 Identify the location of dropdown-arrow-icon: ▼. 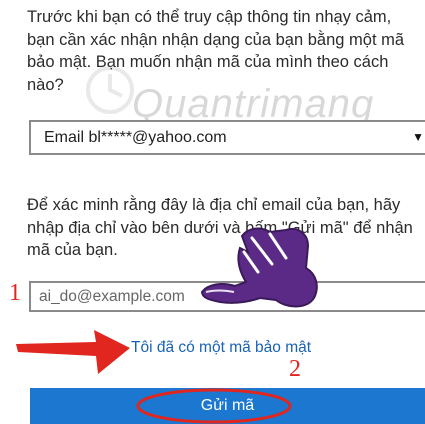
(418, 137).